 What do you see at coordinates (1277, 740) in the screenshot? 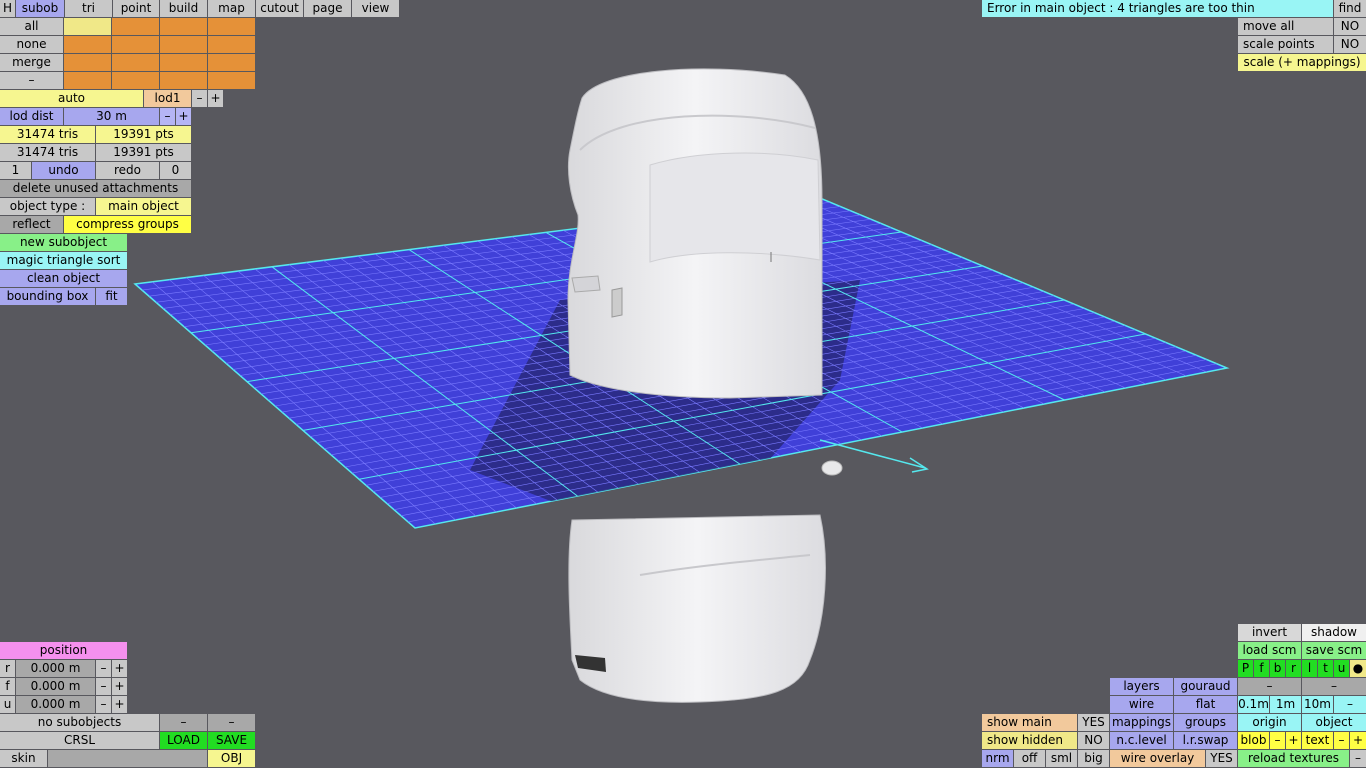
I see `blob-minus-button: –` at bounding box center [1277, 740].